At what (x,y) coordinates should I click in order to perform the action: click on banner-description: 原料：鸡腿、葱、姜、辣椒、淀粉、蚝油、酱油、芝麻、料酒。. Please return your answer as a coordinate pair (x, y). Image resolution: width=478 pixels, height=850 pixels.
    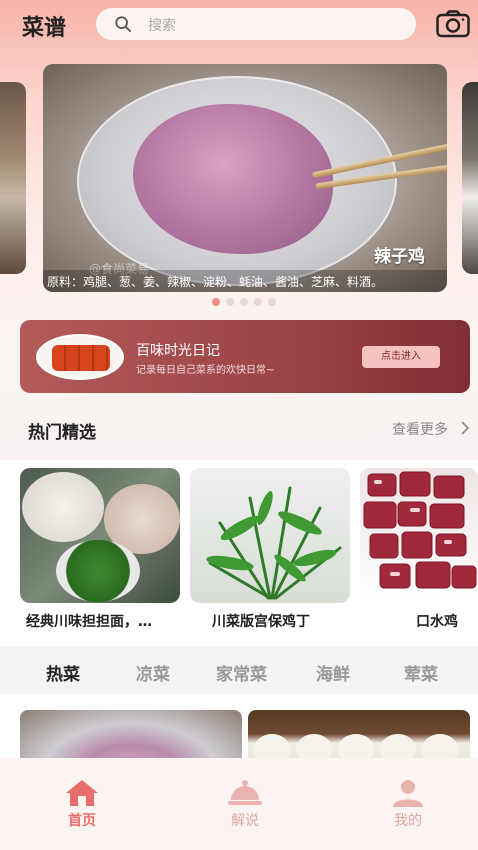
    Looking at the image, I should click on (245, 281).